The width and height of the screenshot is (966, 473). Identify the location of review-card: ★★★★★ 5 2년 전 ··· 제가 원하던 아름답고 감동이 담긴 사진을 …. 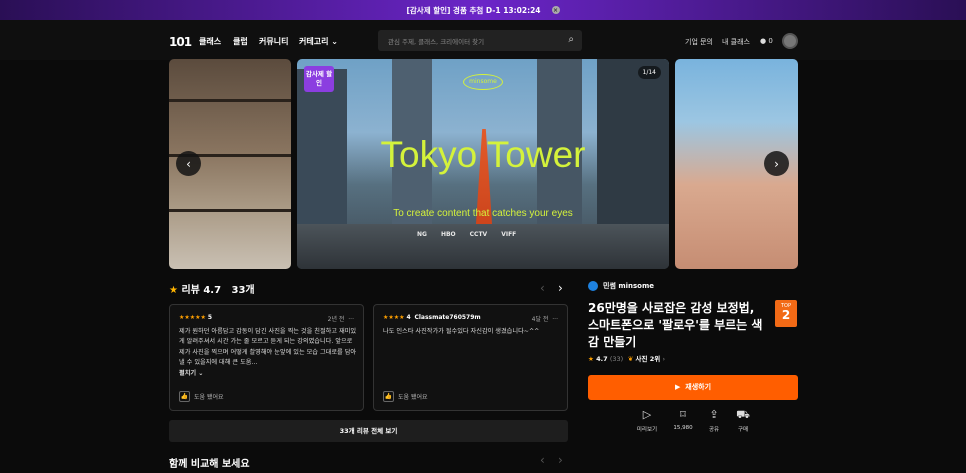
(266, 357).